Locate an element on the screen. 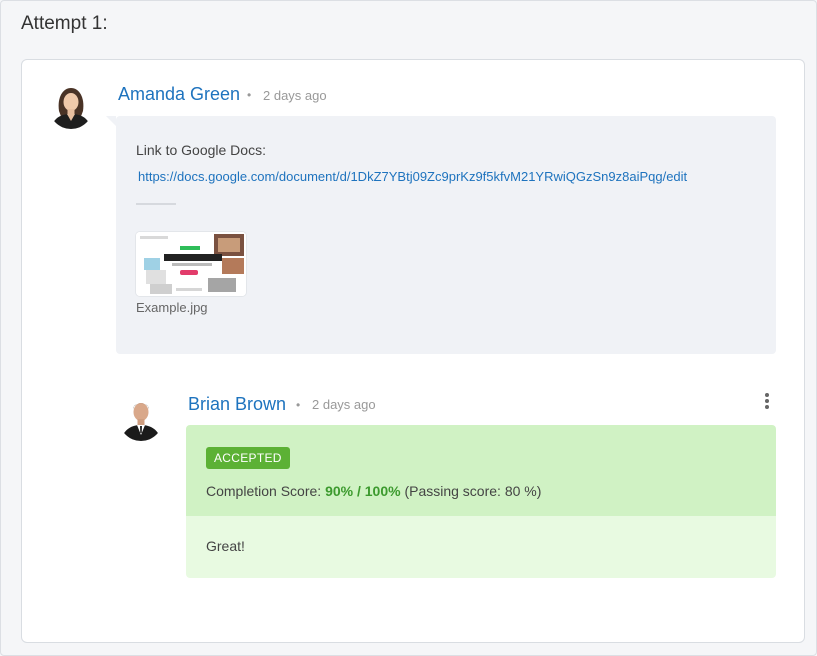  link-label: Link to Google Docs: is located at coordinates (201, 150).